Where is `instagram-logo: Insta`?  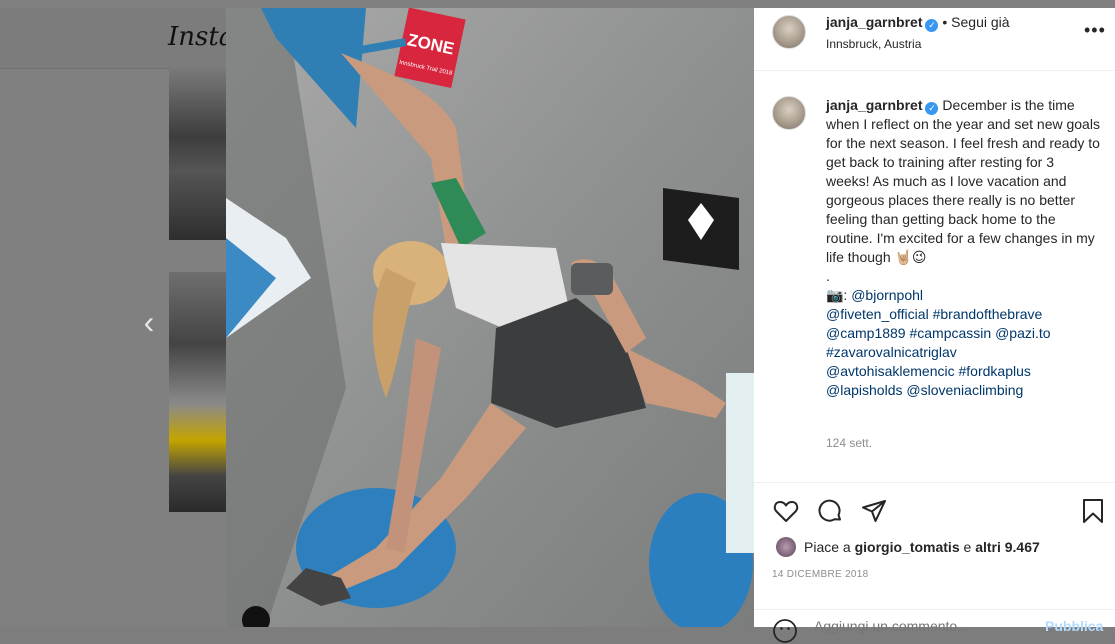
instagram-logo: Insta is located at coordinates (201, 37).